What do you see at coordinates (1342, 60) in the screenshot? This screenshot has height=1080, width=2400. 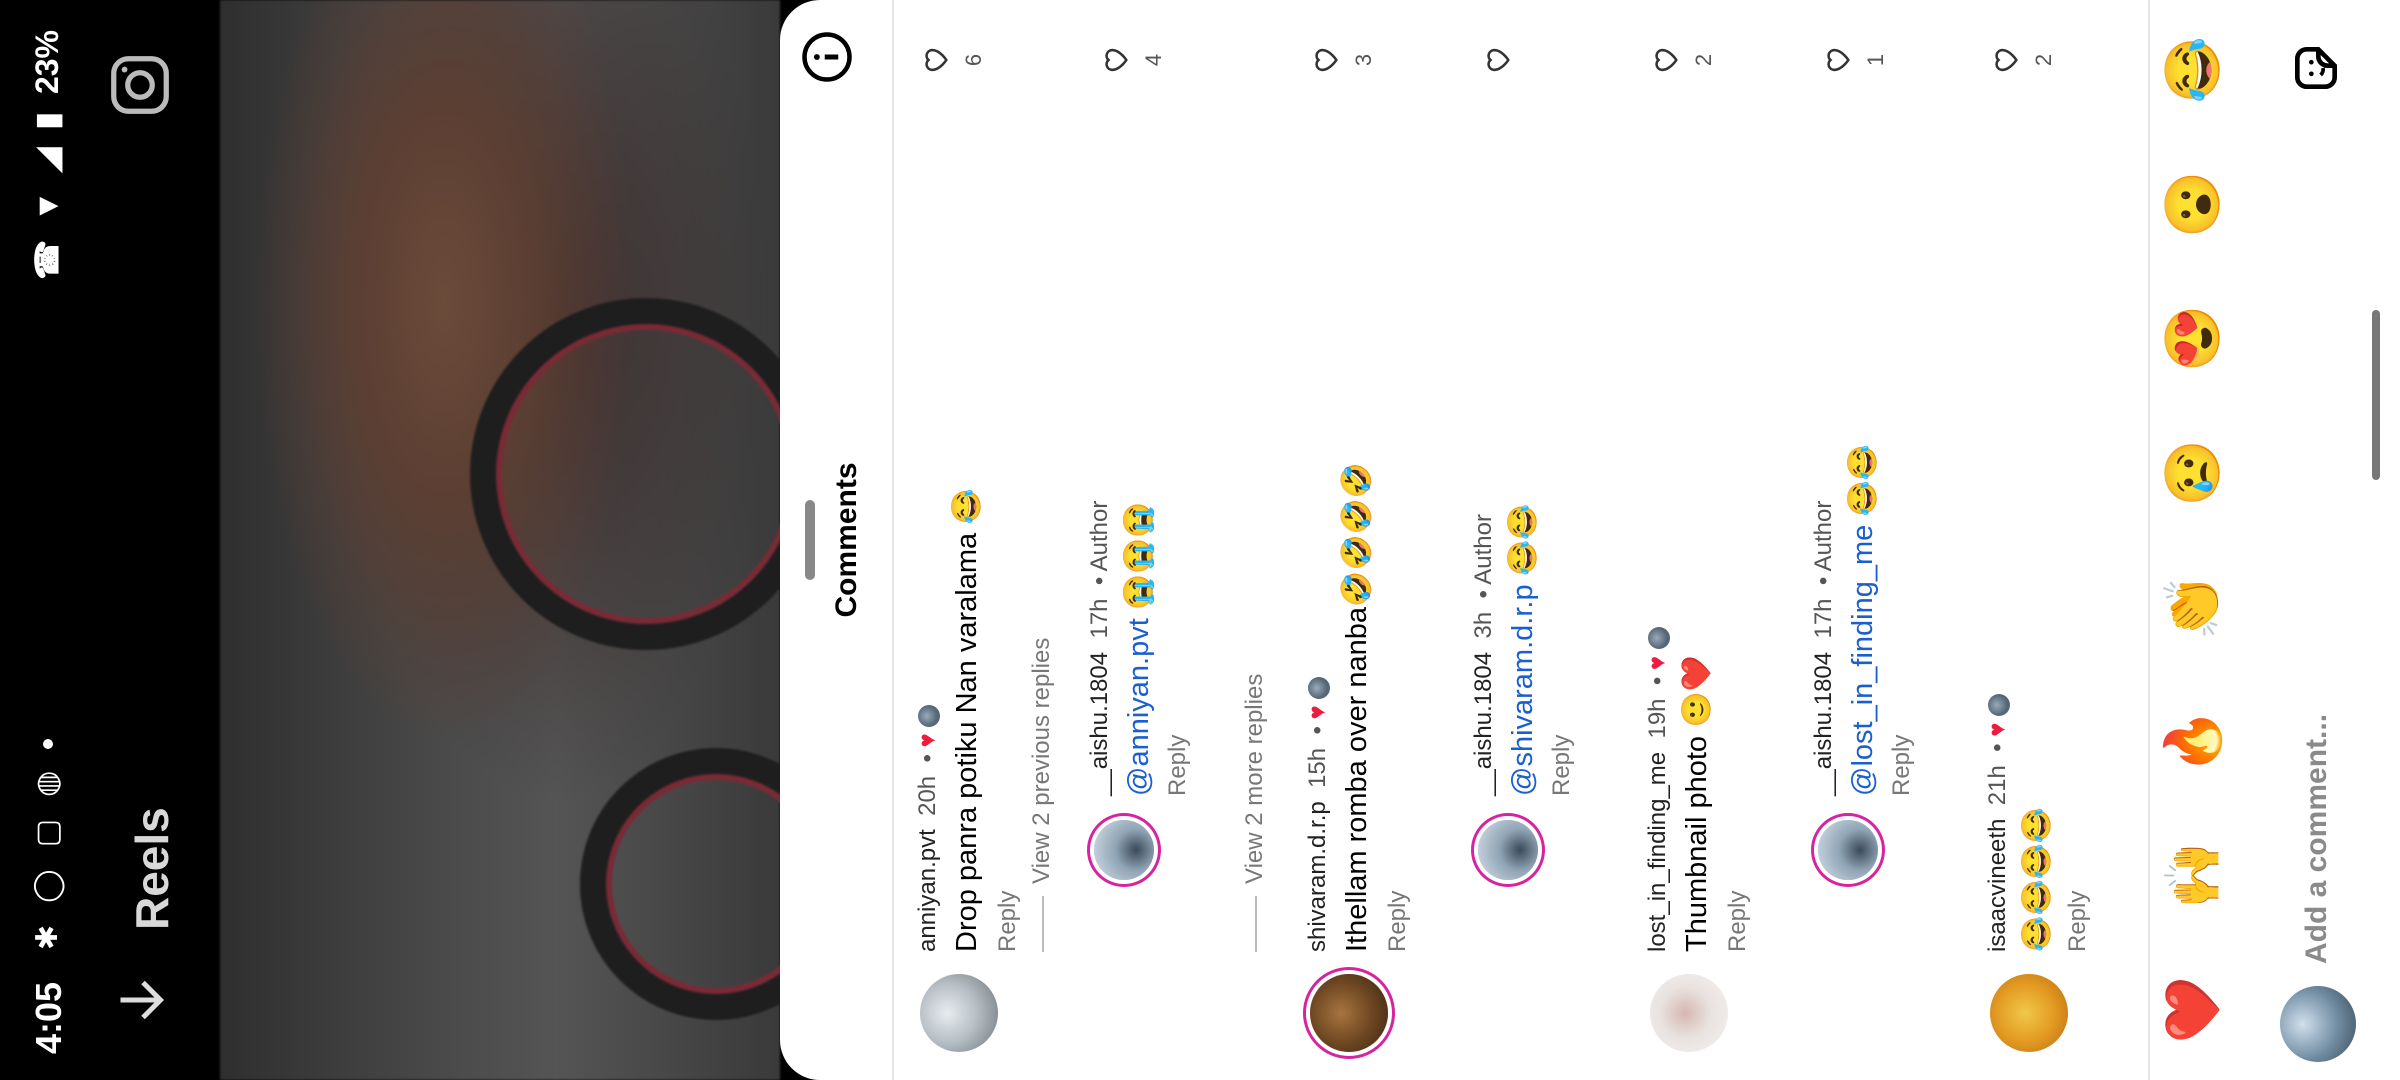 I see `like-button: 3` at bounding box center [1342, 60].